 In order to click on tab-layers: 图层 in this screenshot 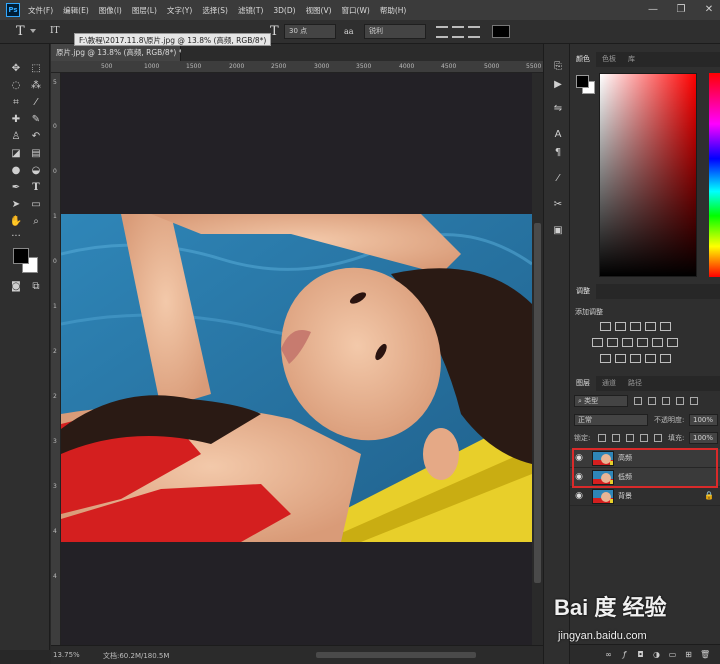, I will do `click(583, 383)`.